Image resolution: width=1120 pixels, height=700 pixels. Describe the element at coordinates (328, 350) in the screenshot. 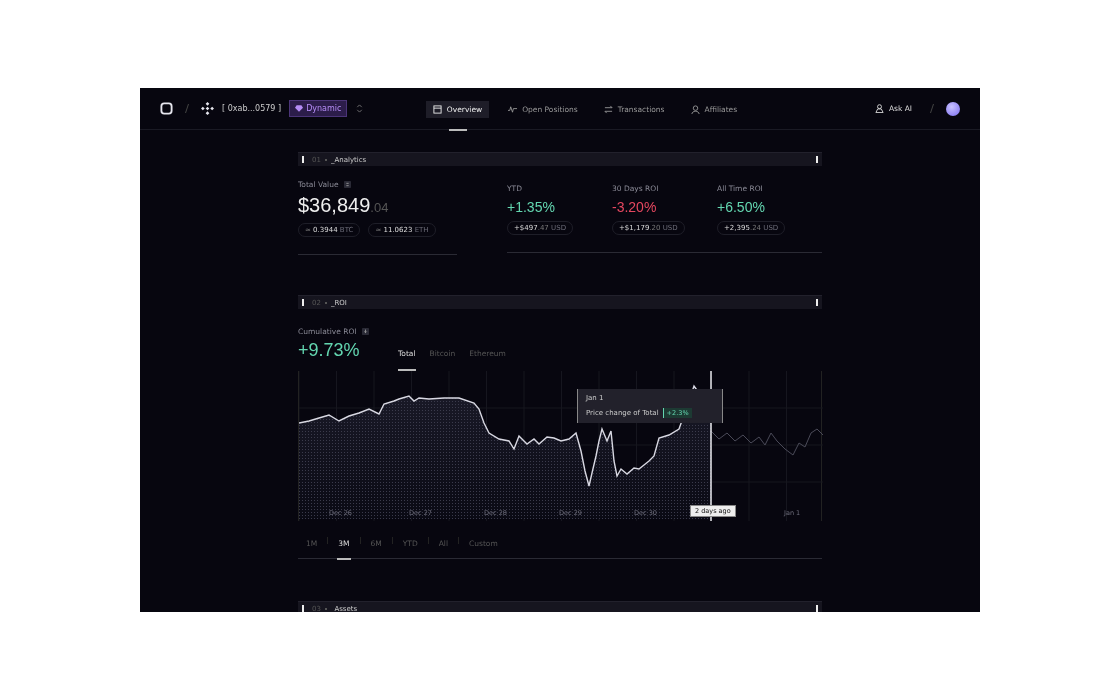

I see `roi-value: +9.73%` at that location.